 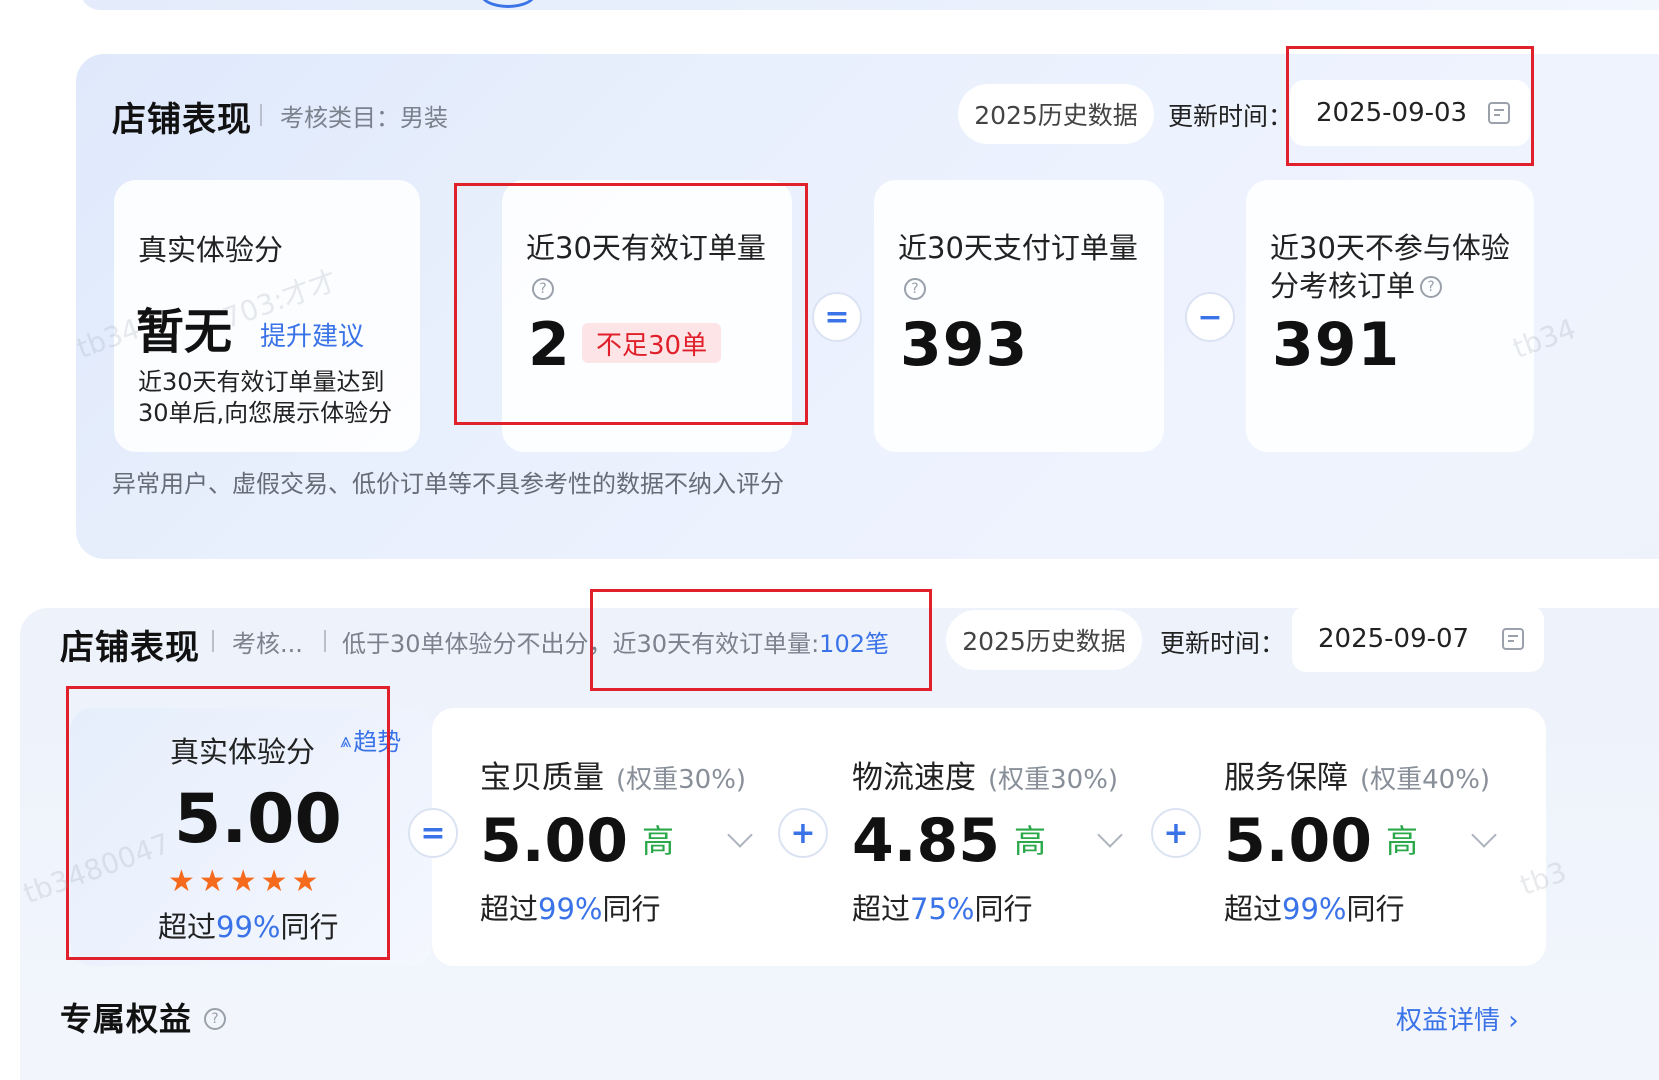 I want to click on benefits-detail-label: 权益详情, so click(x=1448, y=1021).